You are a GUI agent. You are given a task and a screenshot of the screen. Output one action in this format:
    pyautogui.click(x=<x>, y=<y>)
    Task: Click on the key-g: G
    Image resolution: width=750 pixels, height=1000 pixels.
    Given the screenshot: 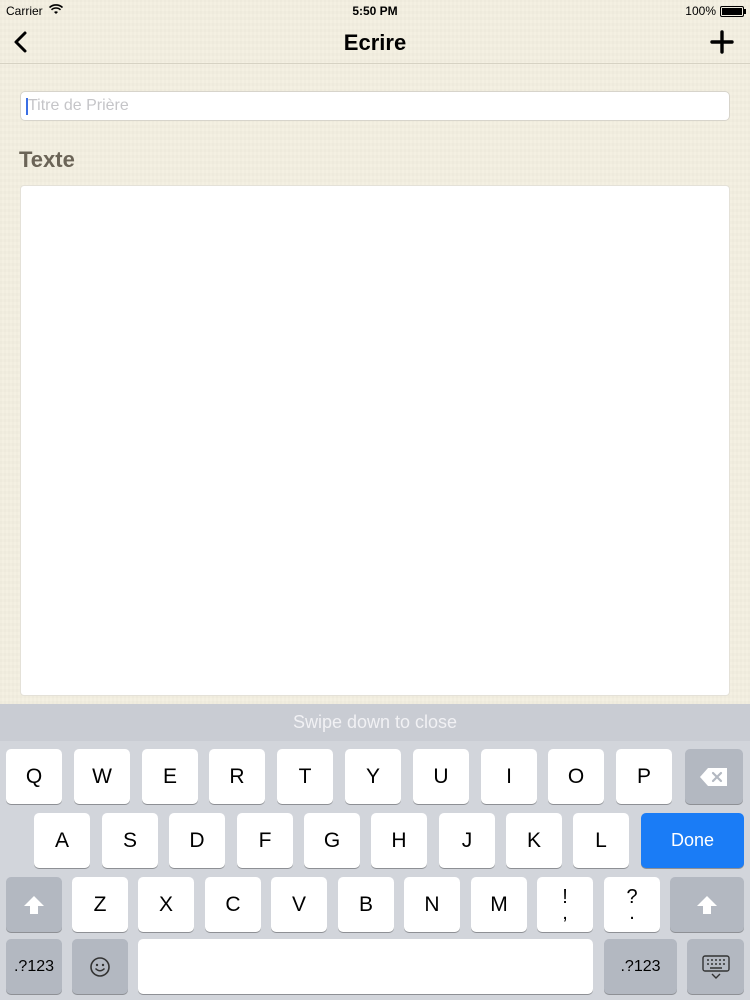 What is the action you would take?
    pyautogui.click(x=332, y=840)
    